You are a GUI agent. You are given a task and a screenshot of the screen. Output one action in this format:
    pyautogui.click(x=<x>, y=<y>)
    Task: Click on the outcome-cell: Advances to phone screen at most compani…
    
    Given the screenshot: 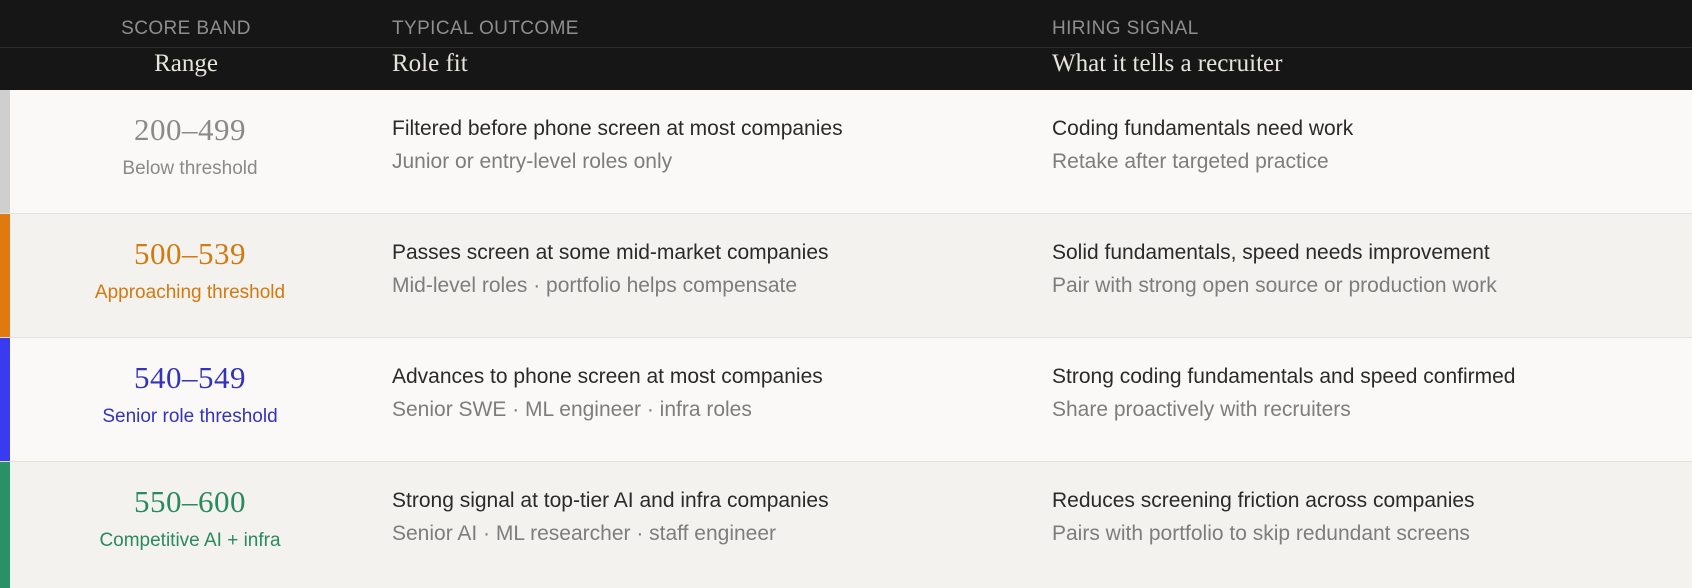 What is the action you would take?
    pyautogui.click(x=712, y=399)
    